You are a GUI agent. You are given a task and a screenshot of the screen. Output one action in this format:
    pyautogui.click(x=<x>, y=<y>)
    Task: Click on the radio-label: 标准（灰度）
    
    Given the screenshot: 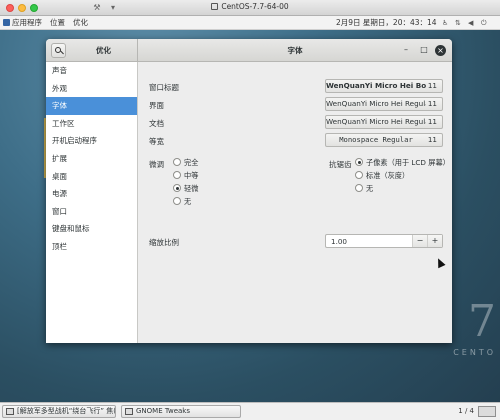 What is the action you would take?
    pyautogui.click(x=388, y=175)
    